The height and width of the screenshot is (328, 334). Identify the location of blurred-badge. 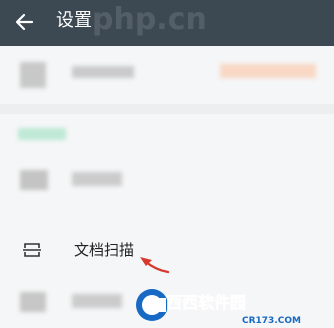
(268, 71).